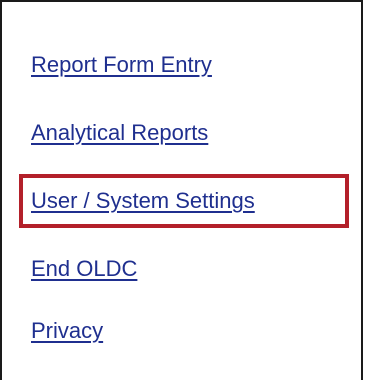  I want to click on user-system-settings-link: User / System Settings, so click(143, 201).